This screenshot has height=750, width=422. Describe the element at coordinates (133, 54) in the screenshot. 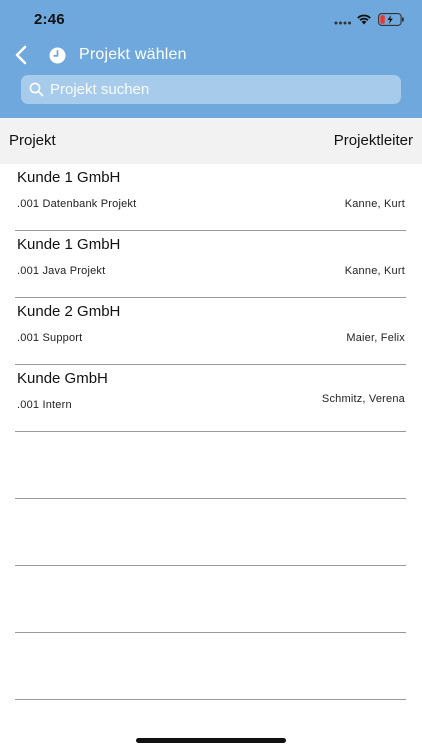

I see `page-title: Projekt wählen` at that location.